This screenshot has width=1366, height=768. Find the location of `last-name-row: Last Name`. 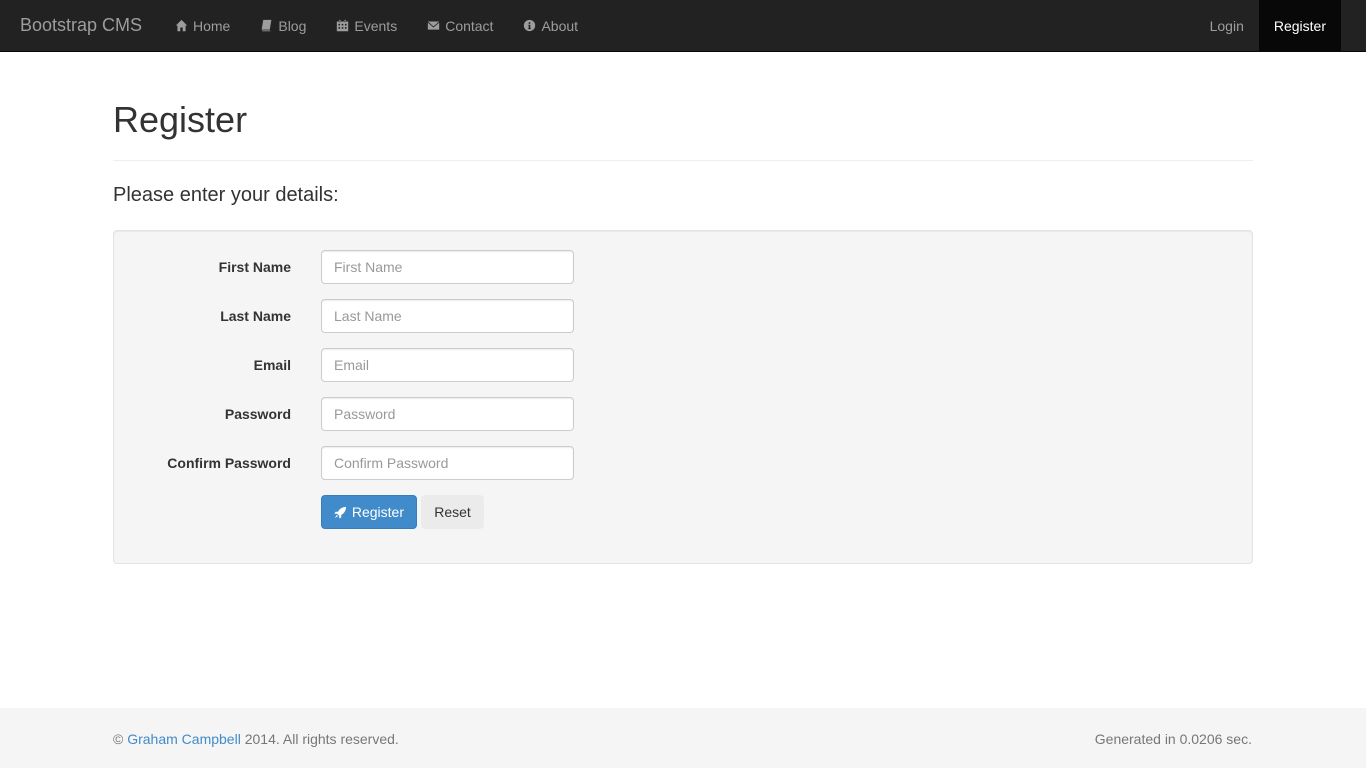

last-name-row: Last Name is located at coordinates (683, 316).